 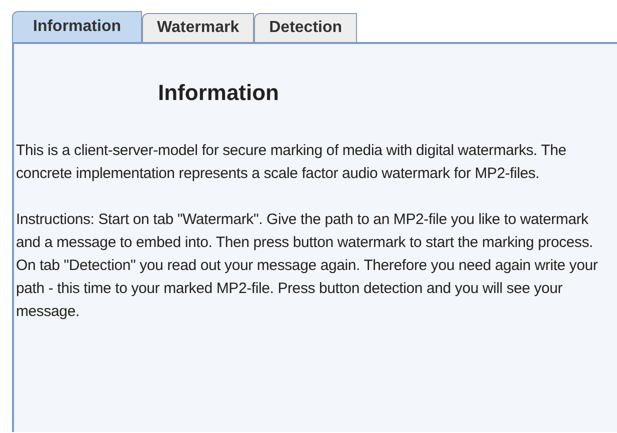 I want to click on tab: Information, so click(x=77, y=26).